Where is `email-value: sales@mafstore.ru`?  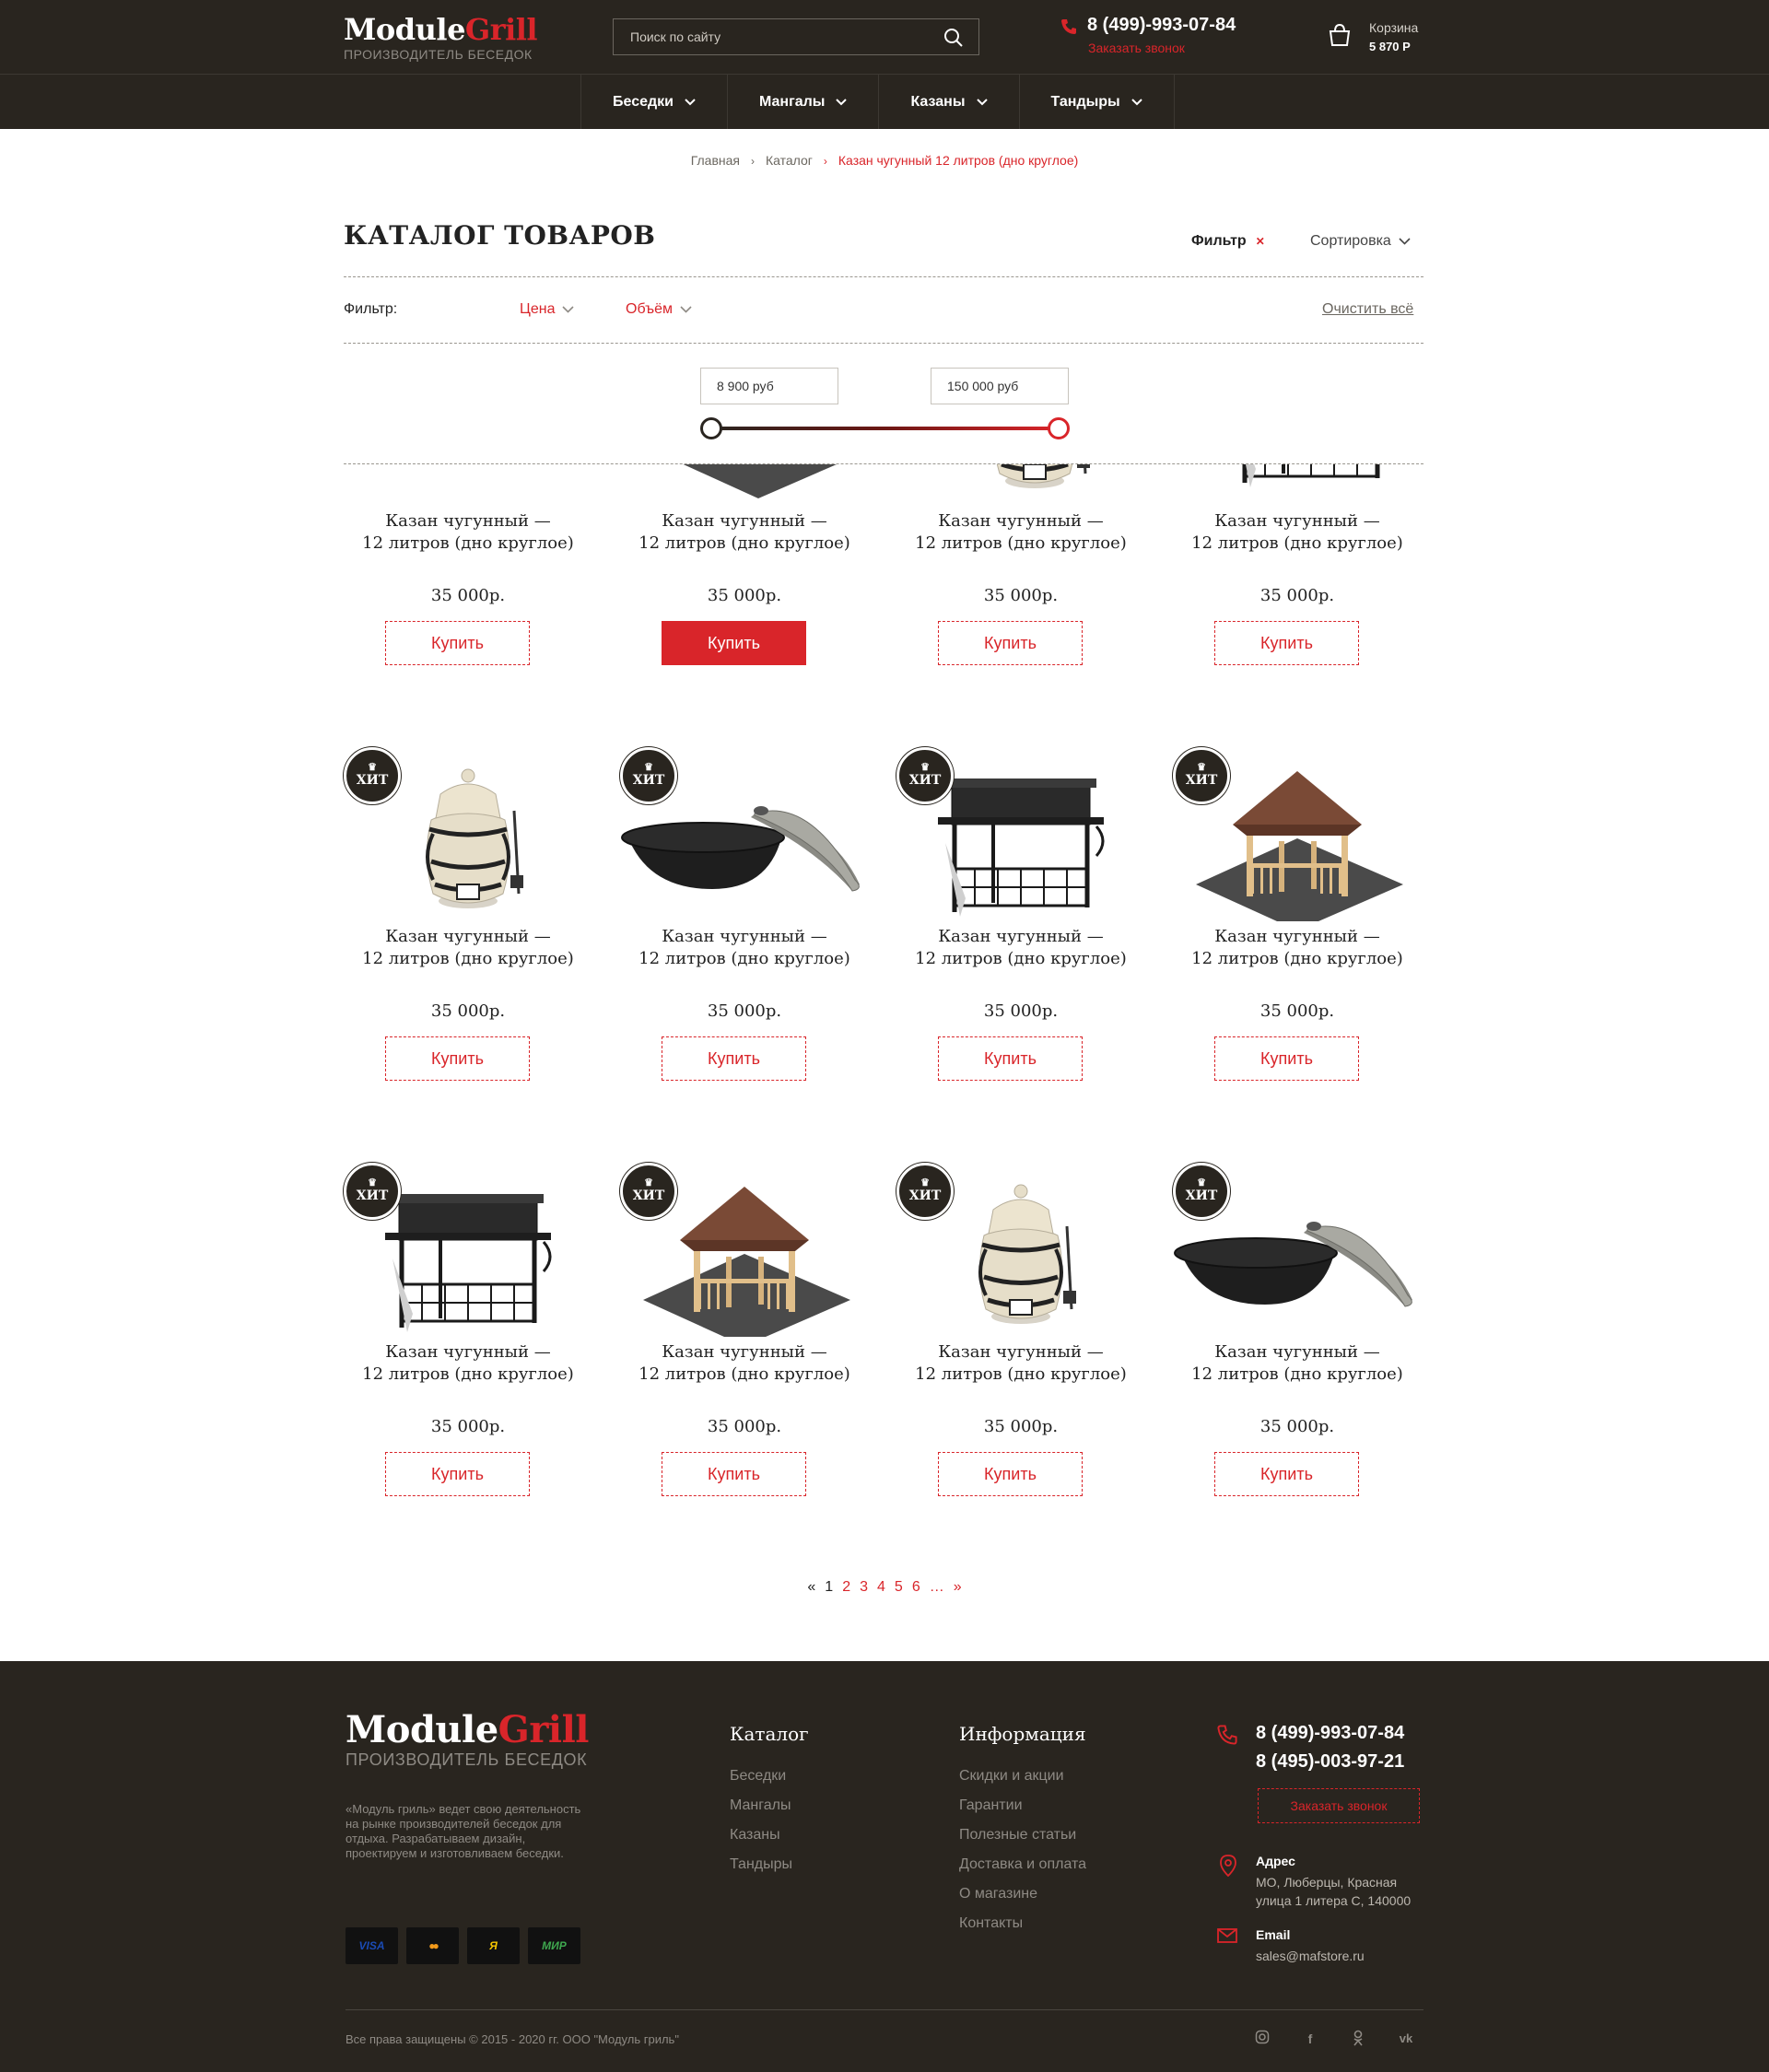 email-value: sales@mafstore.ru is located at coordinates (1310, 1956).